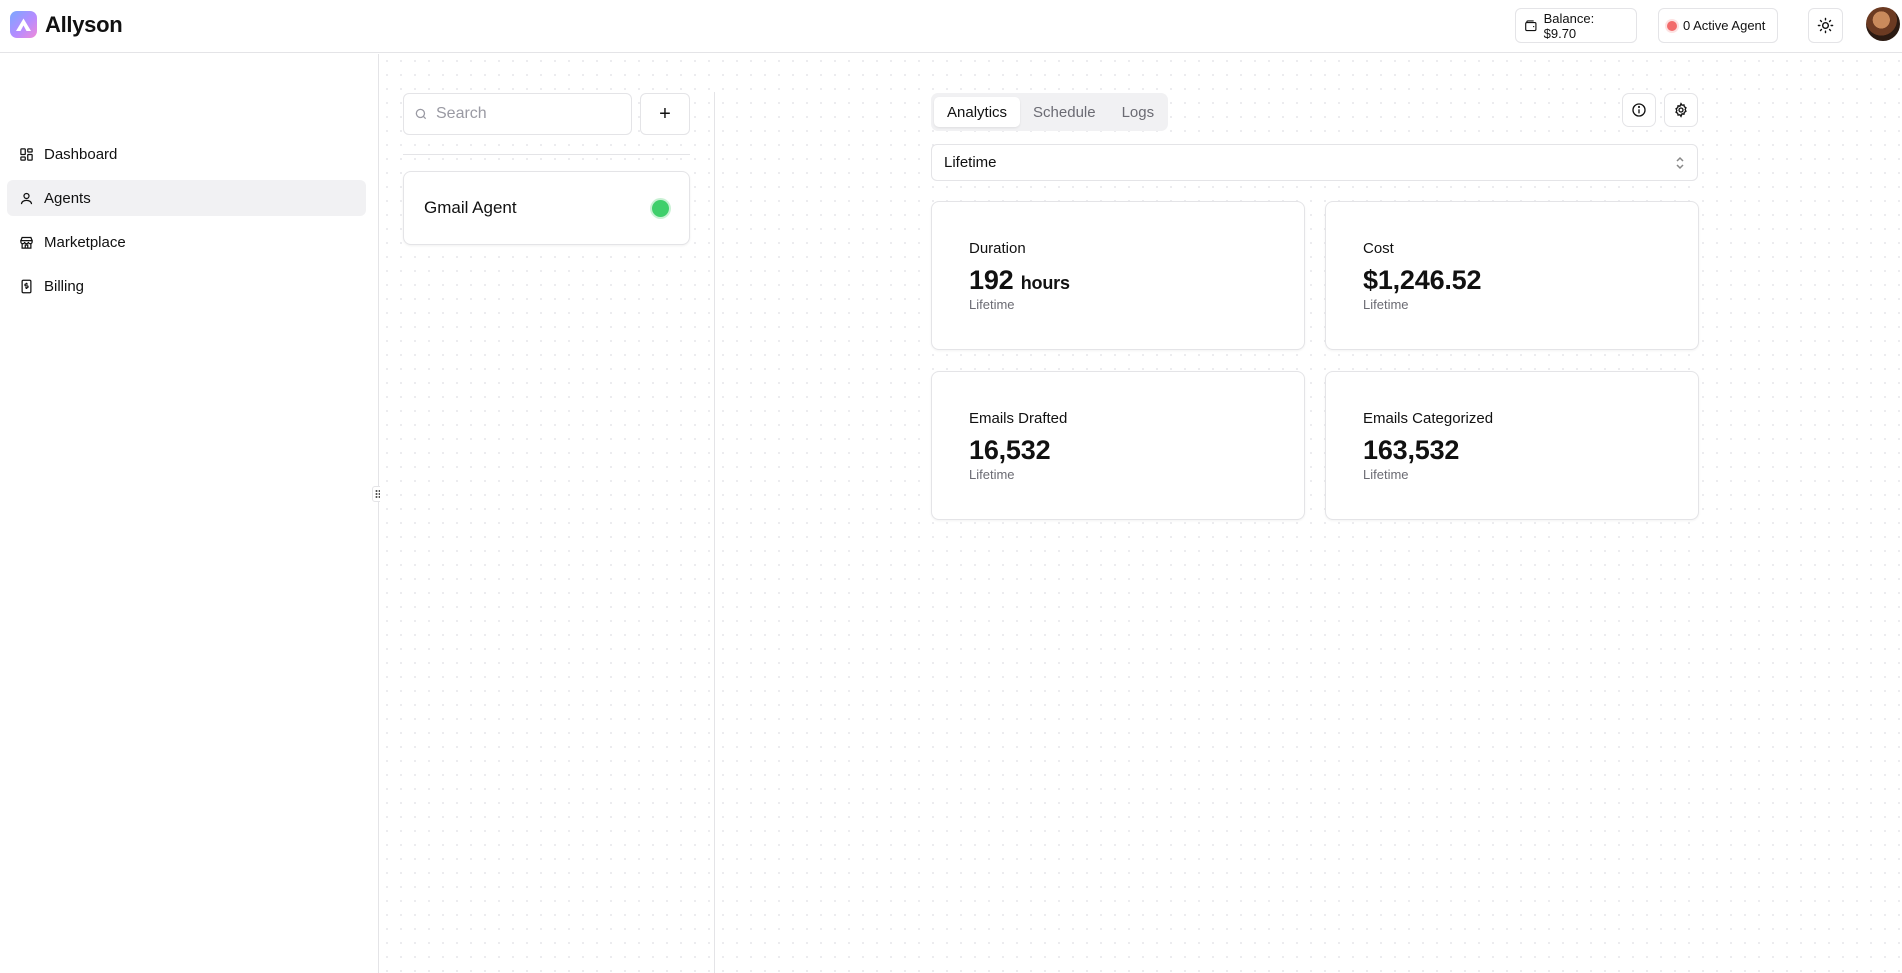 Image resolution: width=1902 pixels, height=973 pixels. What do you see at coordinates (81, 154) in the screenshot?
I see `sidebar-item-label: Dashboard` at bounding box center [81, 154].